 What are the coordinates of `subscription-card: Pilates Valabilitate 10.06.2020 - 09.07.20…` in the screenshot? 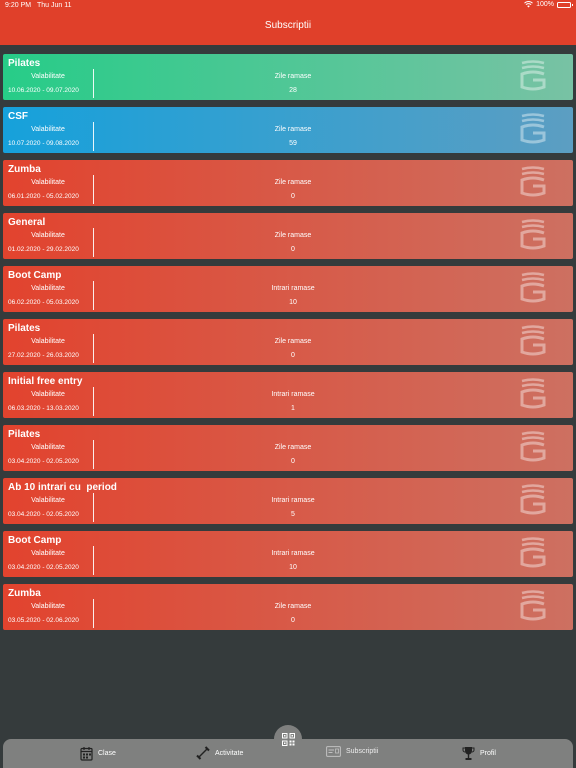 It's located at (288, 77).